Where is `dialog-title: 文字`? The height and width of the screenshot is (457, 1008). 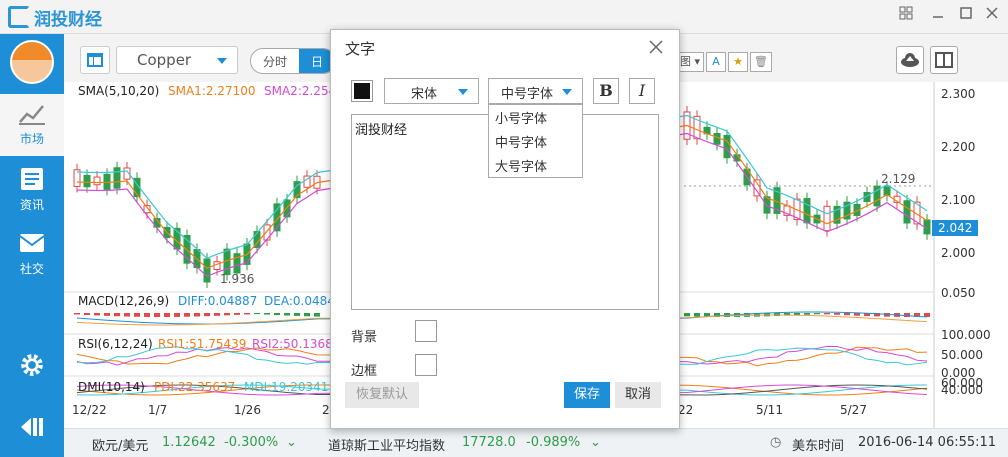
dialog-title: 文字 is located at coordinates (360, 49).